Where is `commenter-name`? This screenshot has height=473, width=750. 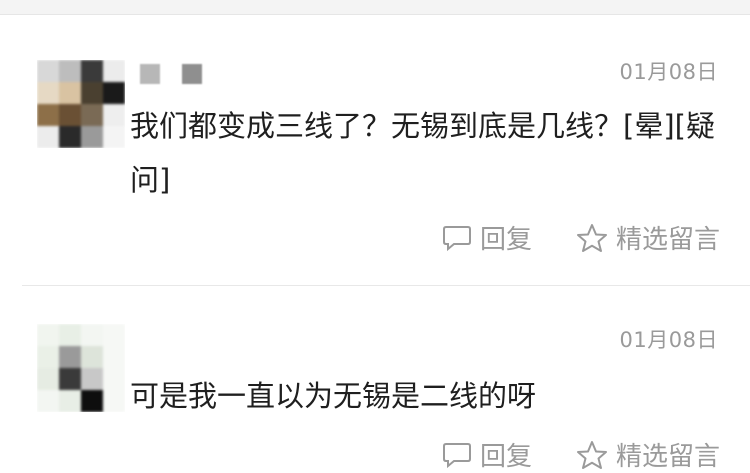 commenter-name is located at coordinates (171, 74).